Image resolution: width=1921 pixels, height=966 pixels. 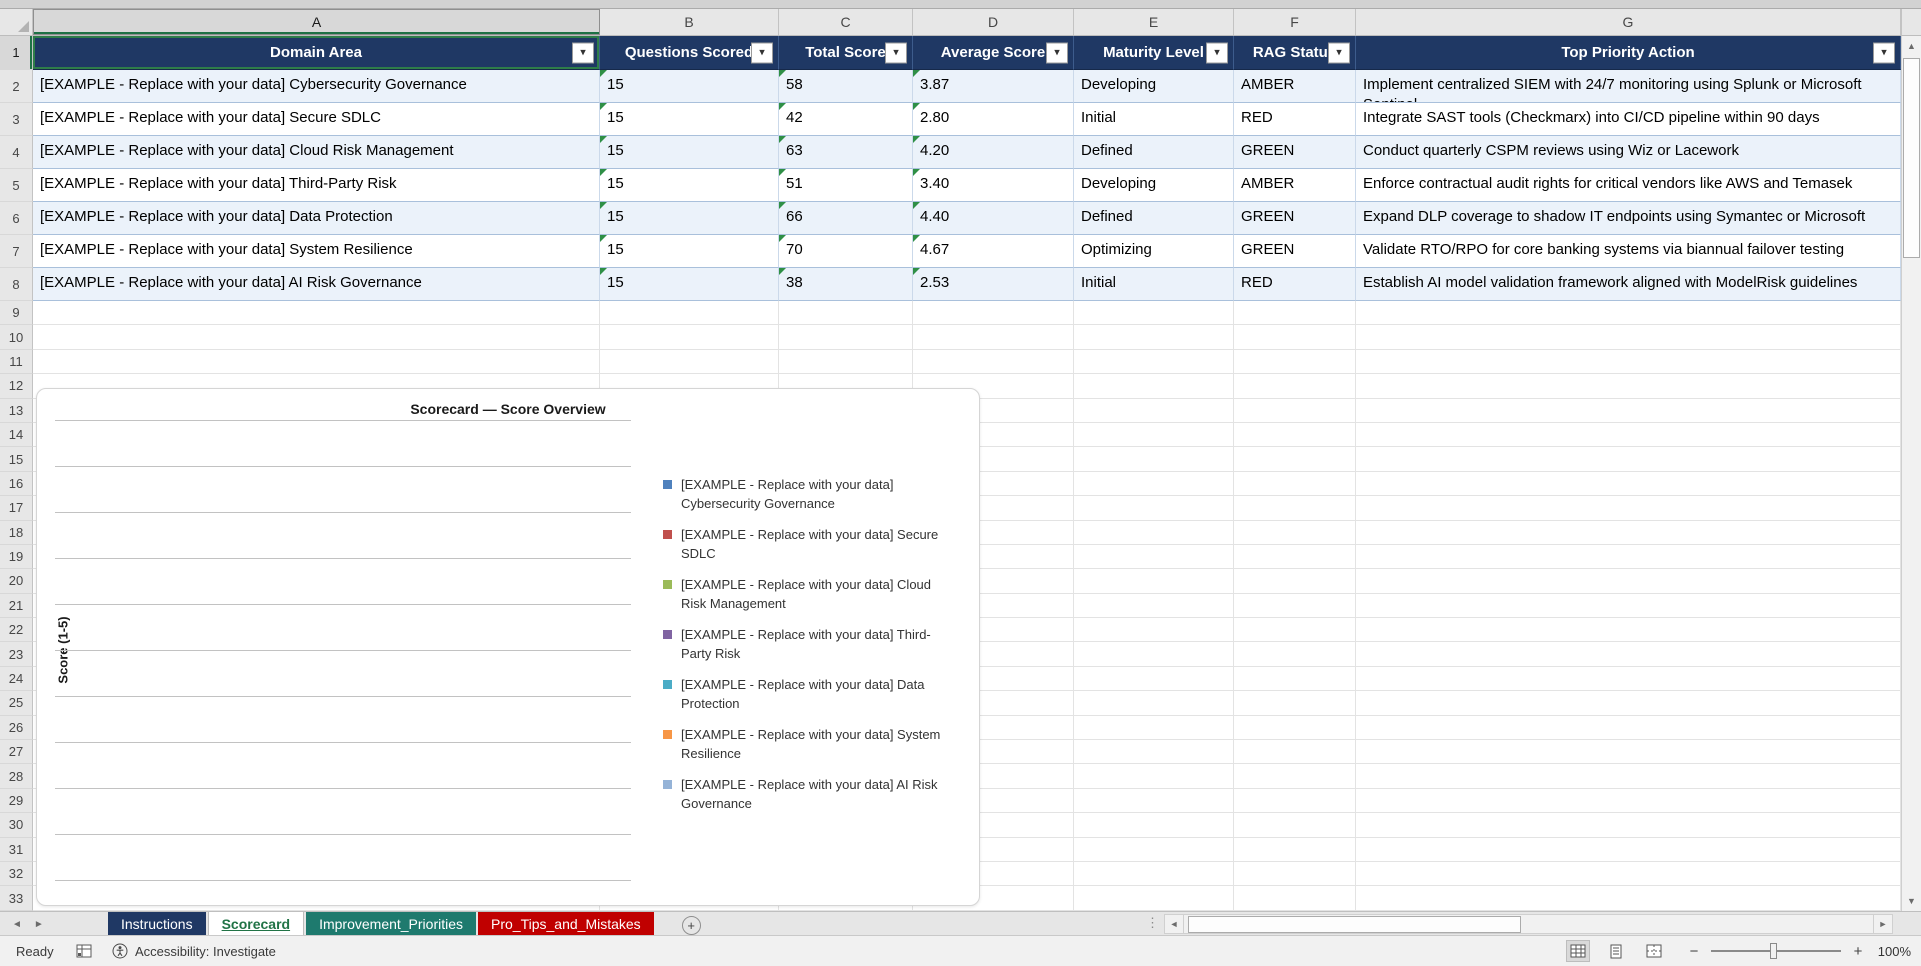 I want to click on row-header-15: 15, so click(x=16, y=459).